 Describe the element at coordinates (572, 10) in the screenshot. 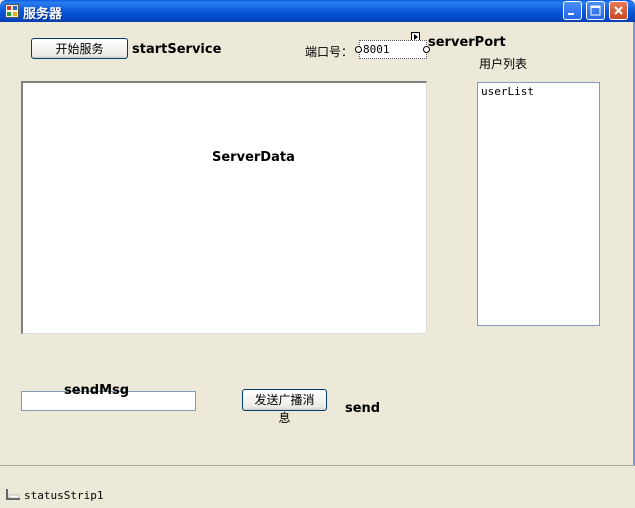

I see `minimize-button` at that location.